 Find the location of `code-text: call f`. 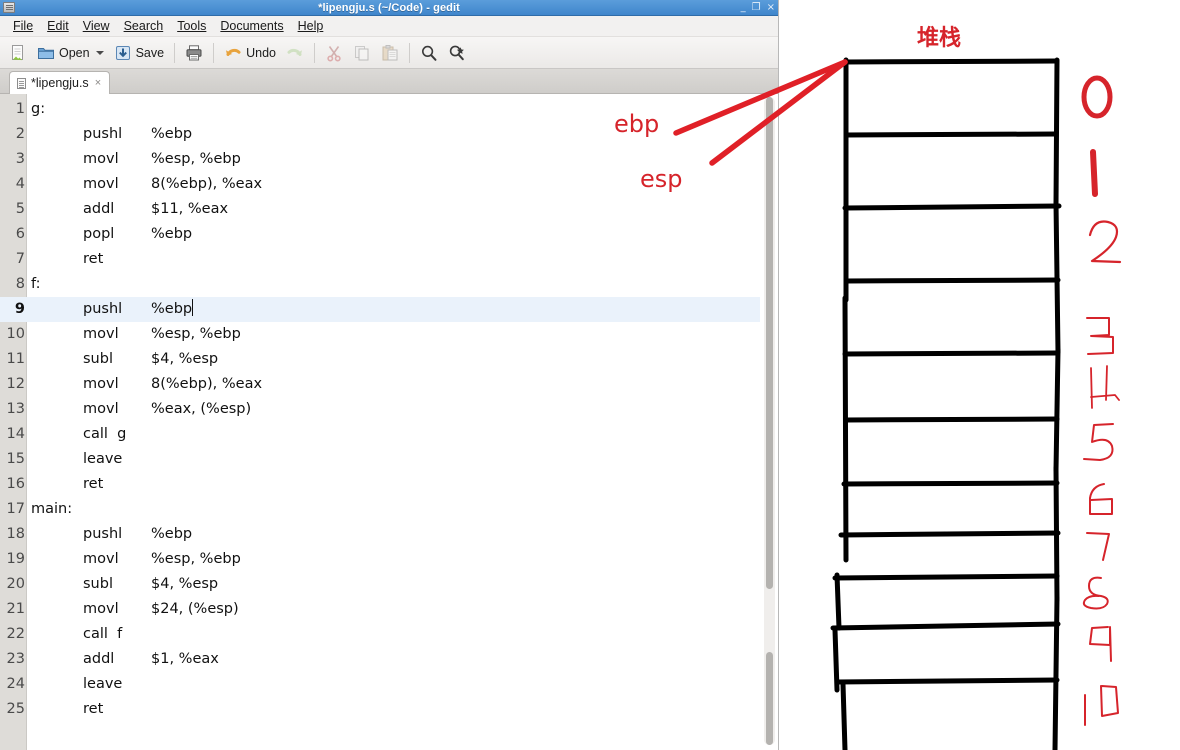

code-text: call f is located at coordinates (393, 634).